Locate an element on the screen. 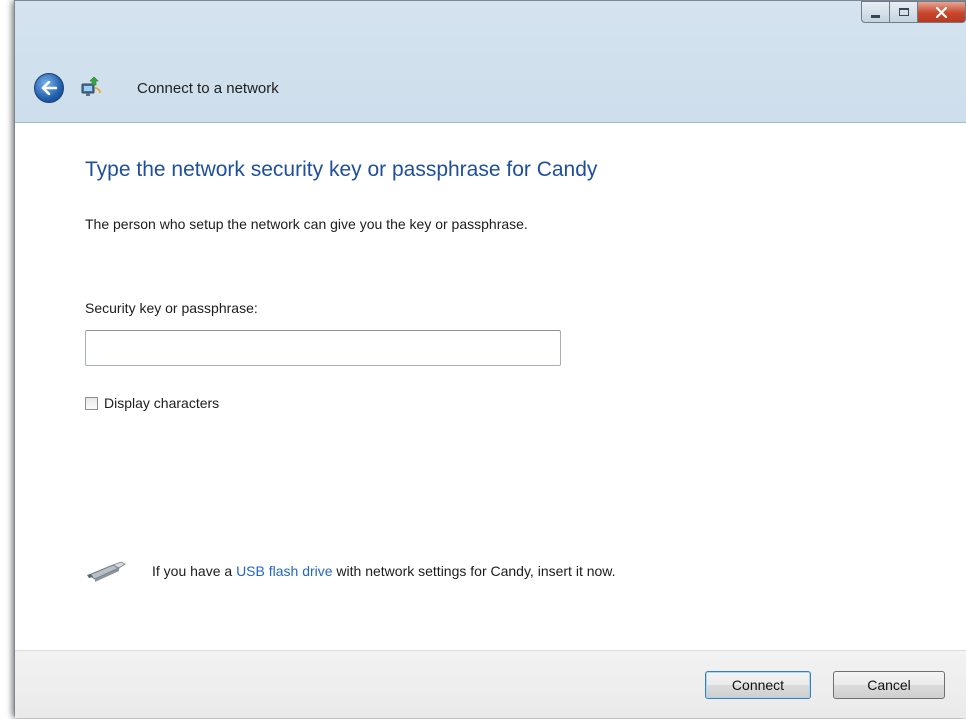  navigation-row: Connect to a network is located at coordinates (490, 86).